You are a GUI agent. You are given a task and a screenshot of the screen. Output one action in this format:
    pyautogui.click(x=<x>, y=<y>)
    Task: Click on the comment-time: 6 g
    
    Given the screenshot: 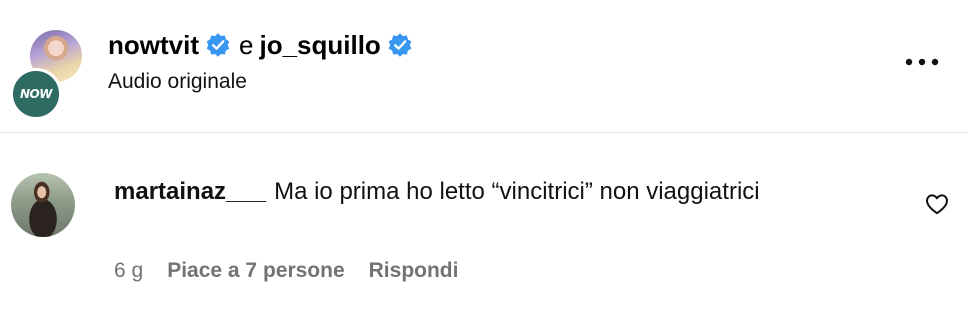 What is the action you would take?
    pyautogui.click(x=129, y=270)
    